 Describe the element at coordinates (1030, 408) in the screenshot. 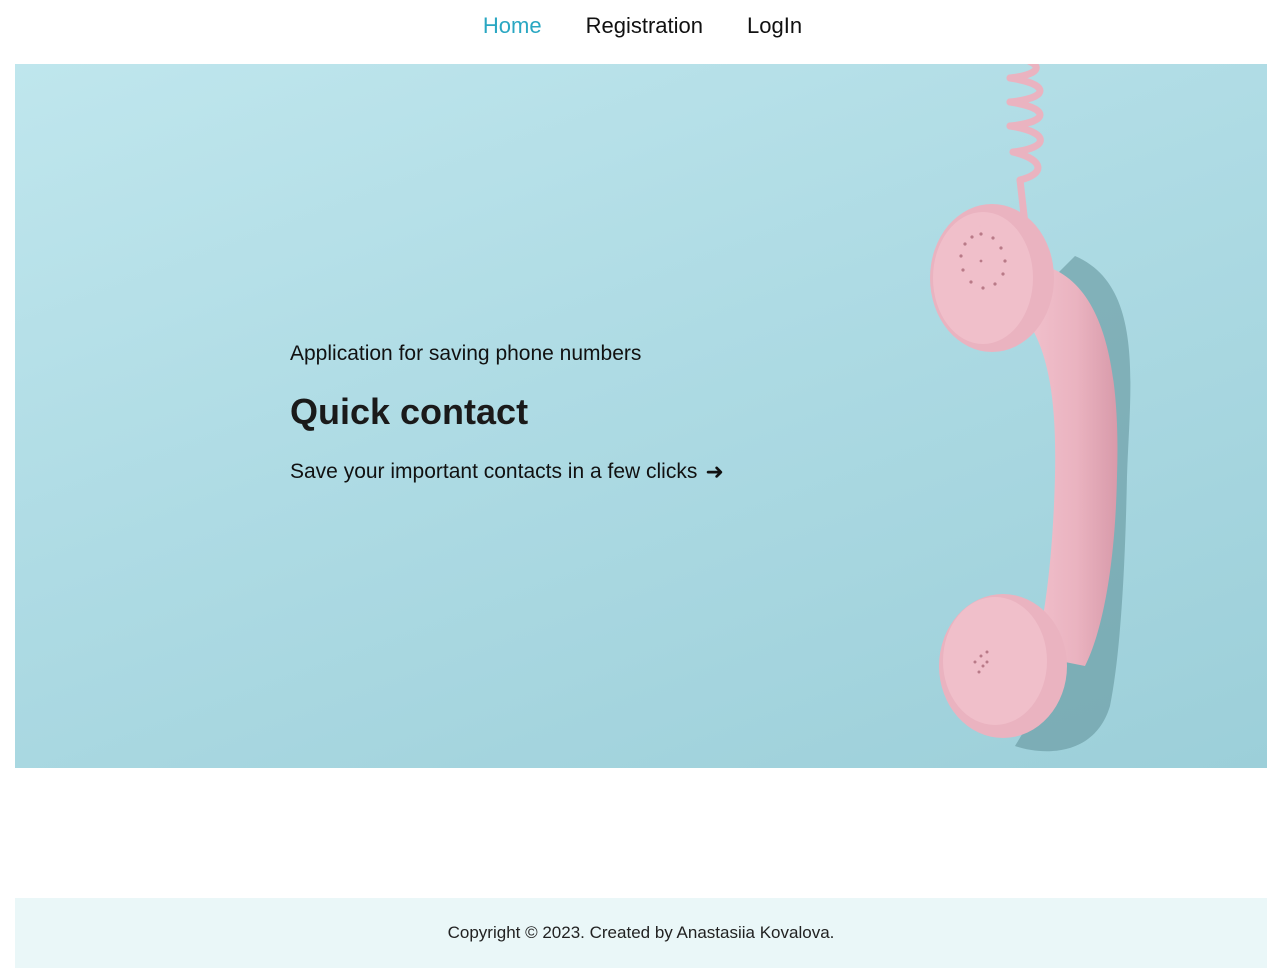

I see `telephone-handset-image` at that location.